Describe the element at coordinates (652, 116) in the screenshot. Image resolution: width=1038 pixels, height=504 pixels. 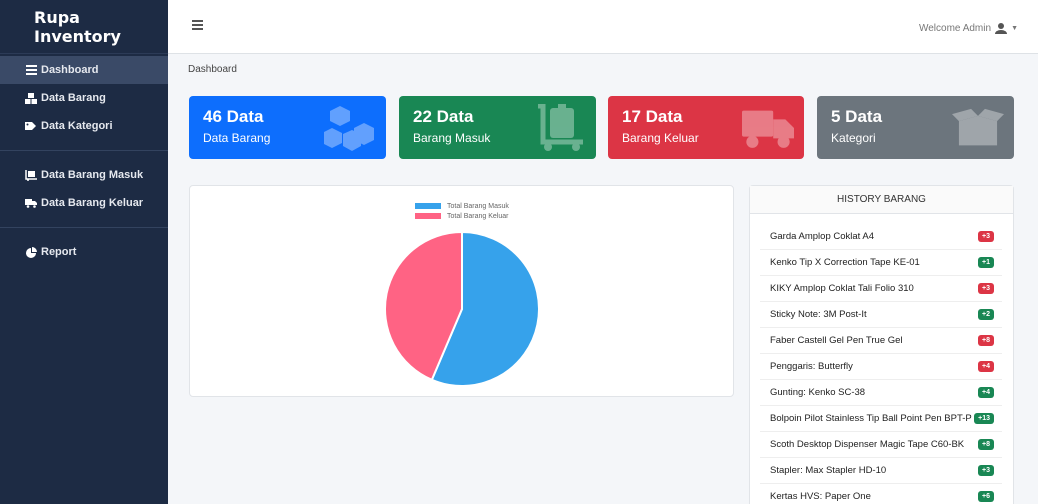
I see `stat-value: 17 Data` at that location.